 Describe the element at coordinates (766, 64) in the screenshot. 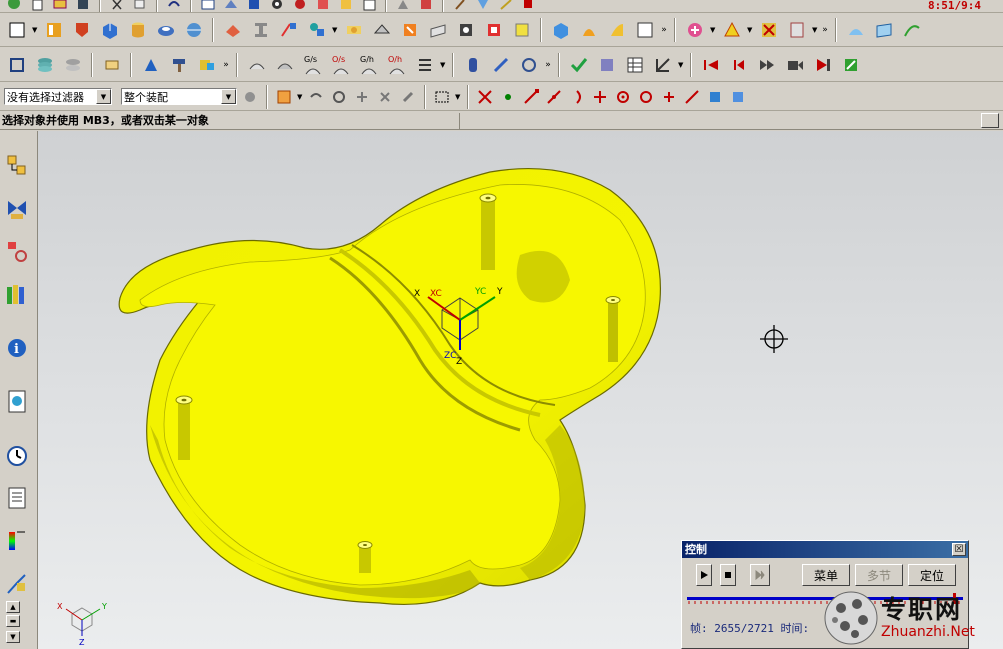

I see `play-forward-icon` at that location.